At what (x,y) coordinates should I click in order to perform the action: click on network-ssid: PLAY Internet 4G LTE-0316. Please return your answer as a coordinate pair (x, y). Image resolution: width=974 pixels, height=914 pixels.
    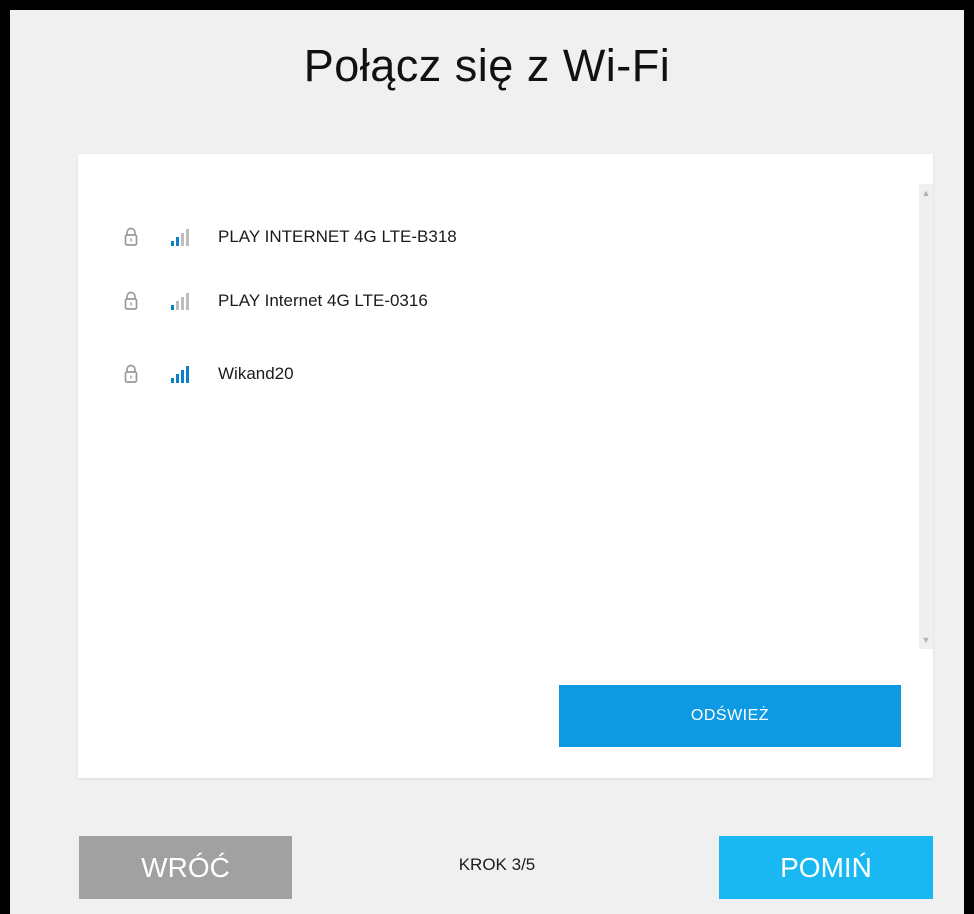
    Looking at the image, I should click on (323, 300).